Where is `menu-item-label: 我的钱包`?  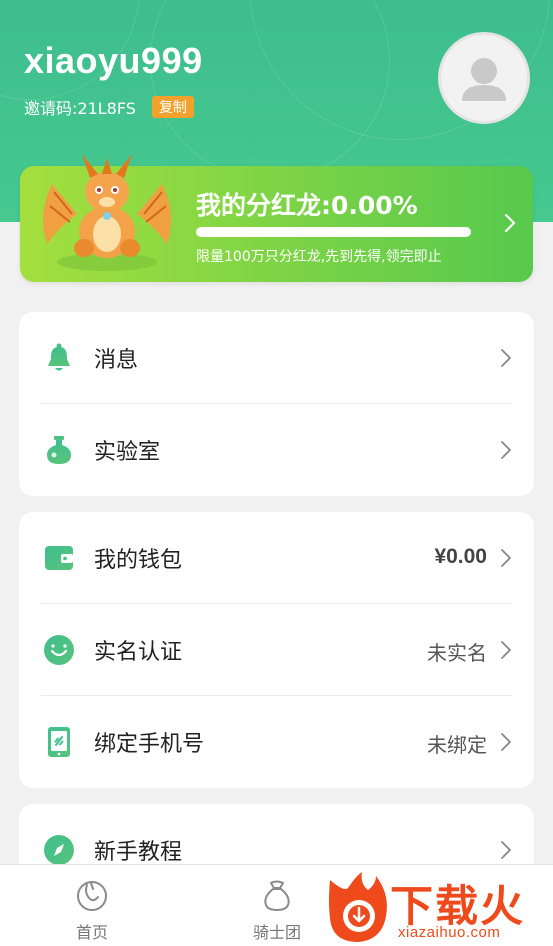 menu-item-label: 我的钱包 is located at coordinates (138, 560).